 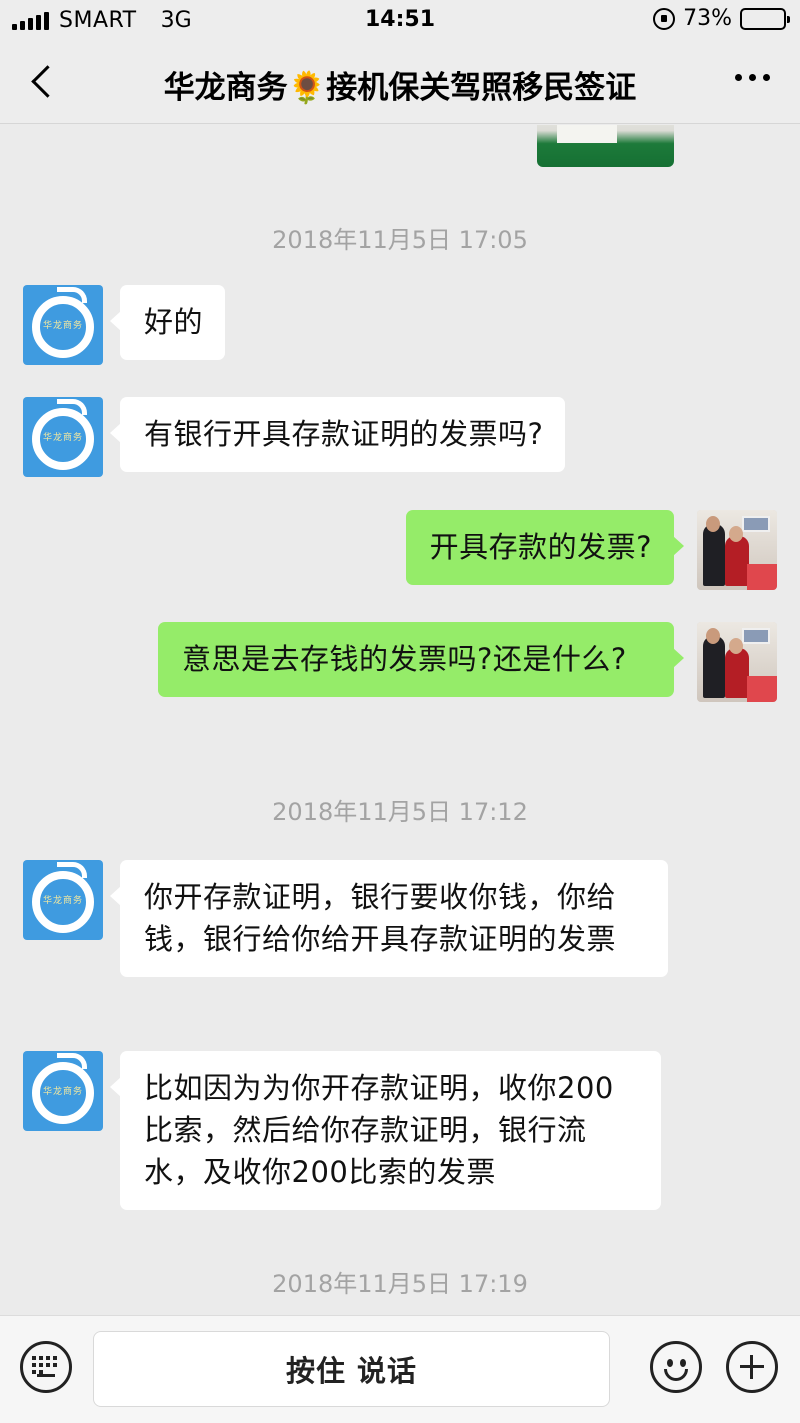 I want to click on battery-percent: 73%, so click(x=707, y=18).